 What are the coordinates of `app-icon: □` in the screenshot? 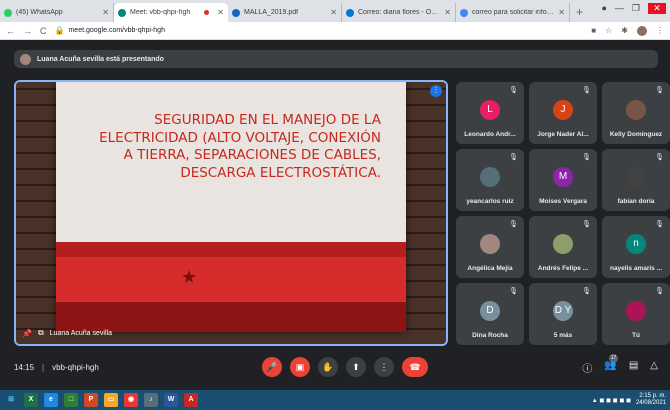 It's located at (71, 400).